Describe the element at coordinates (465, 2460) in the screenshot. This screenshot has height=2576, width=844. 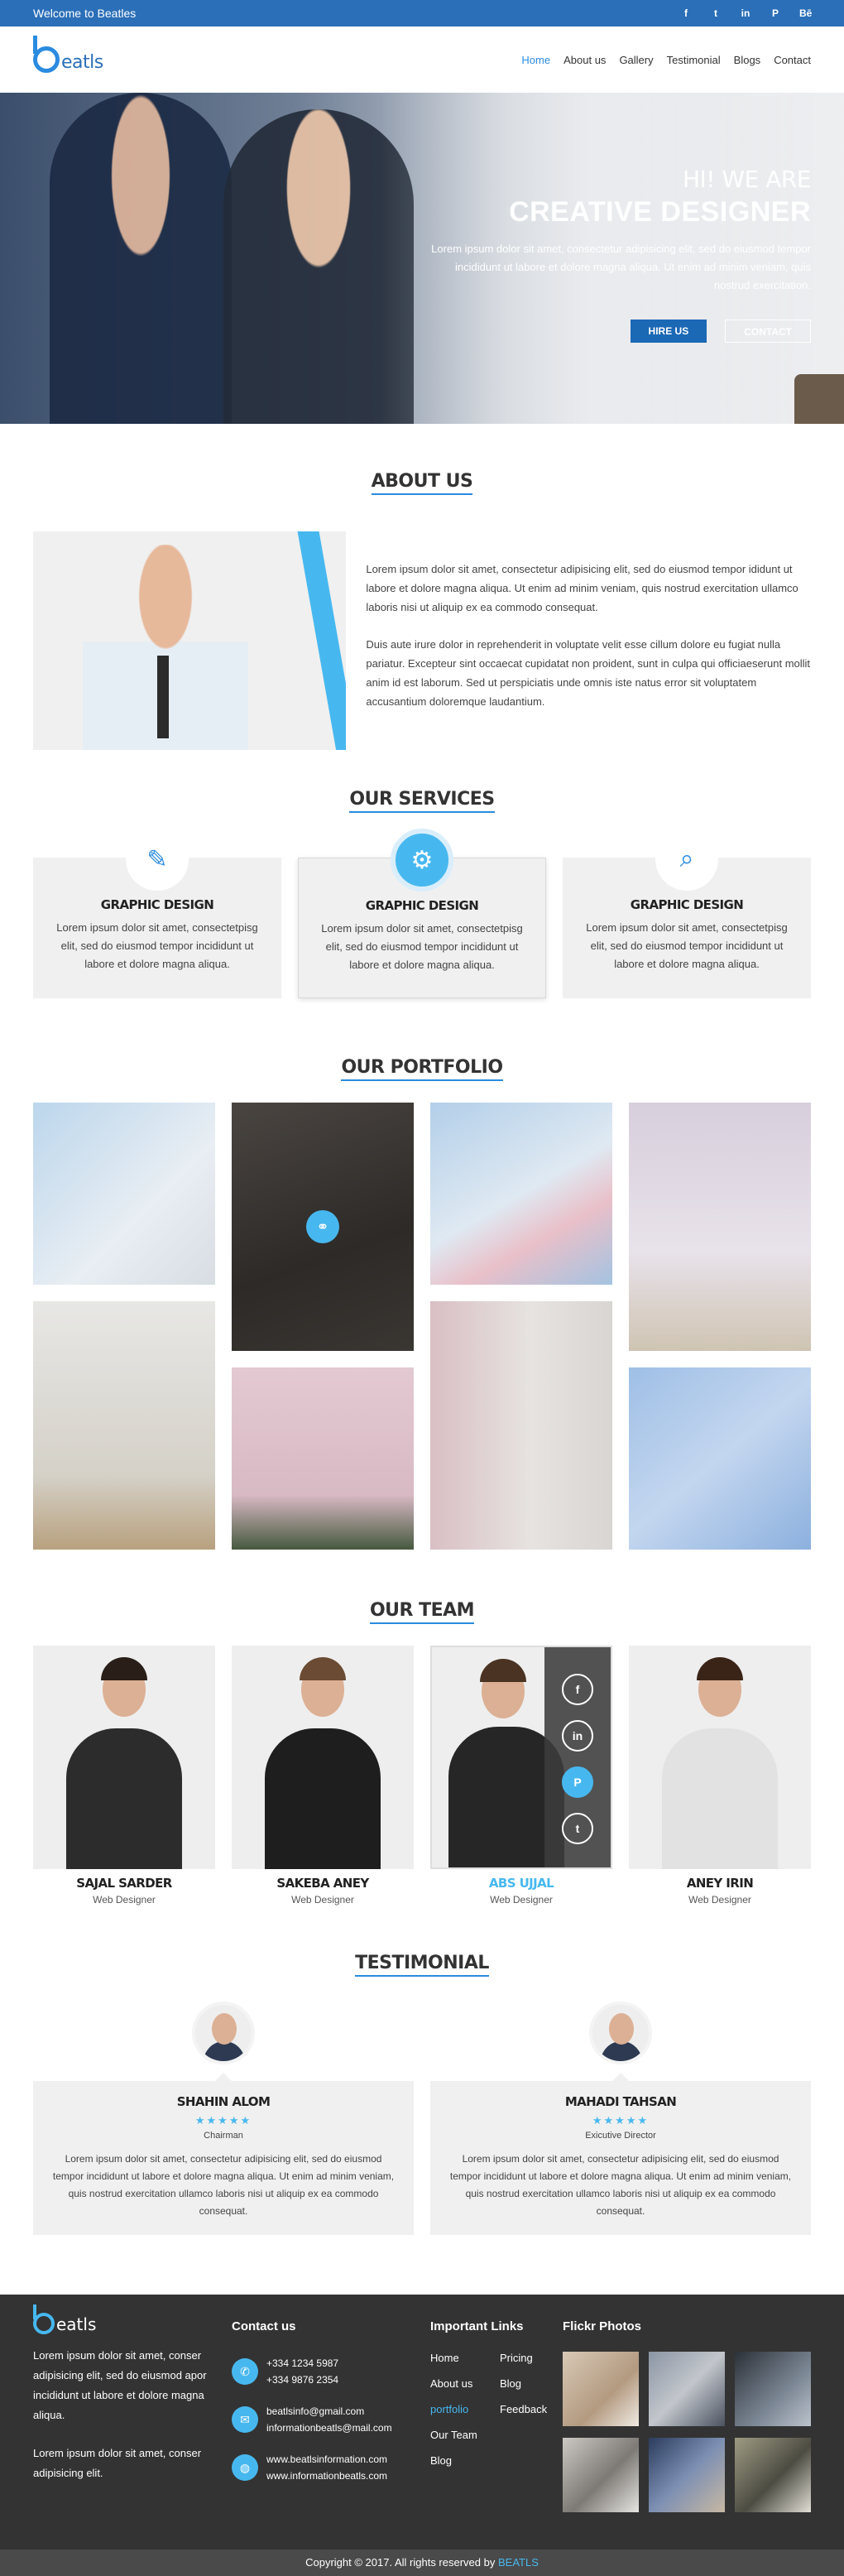
I see `footer-link-blog-2: Blog` at that location.